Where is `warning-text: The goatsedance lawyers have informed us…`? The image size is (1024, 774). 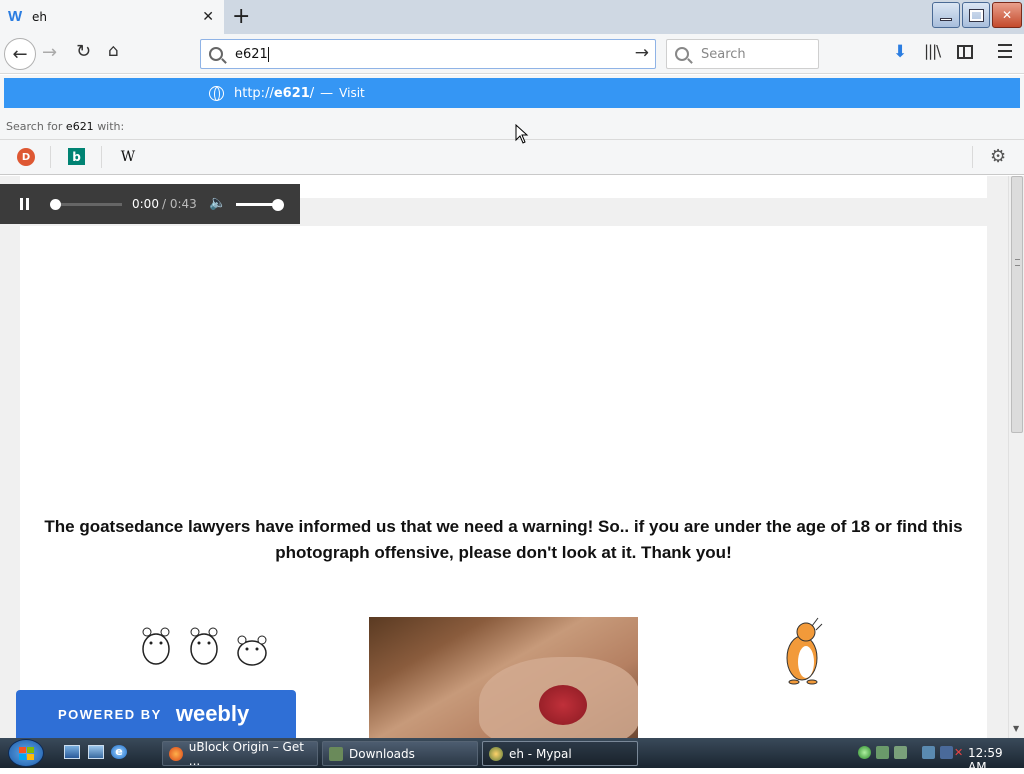
warning-text: The goatsedance lawyers have informed us… is located at coordinates (503, 539).